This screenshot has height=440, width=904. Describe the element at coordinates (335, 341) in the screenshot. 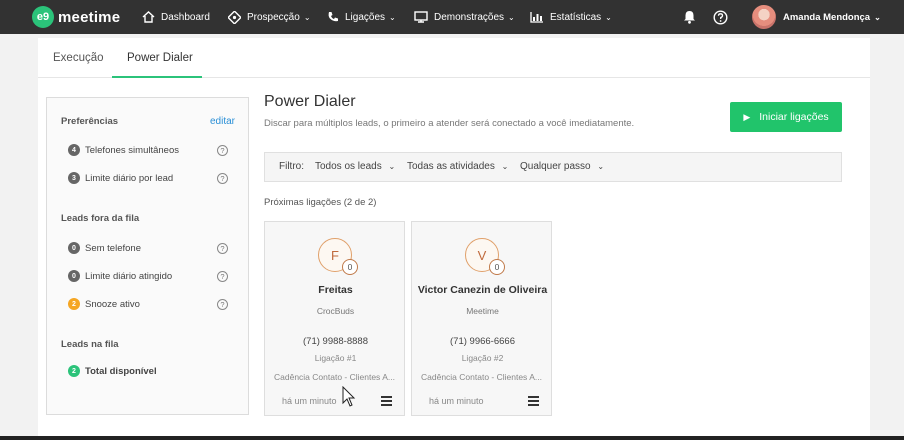

I see `lead-phone: (71) 9988-8888` at that location.